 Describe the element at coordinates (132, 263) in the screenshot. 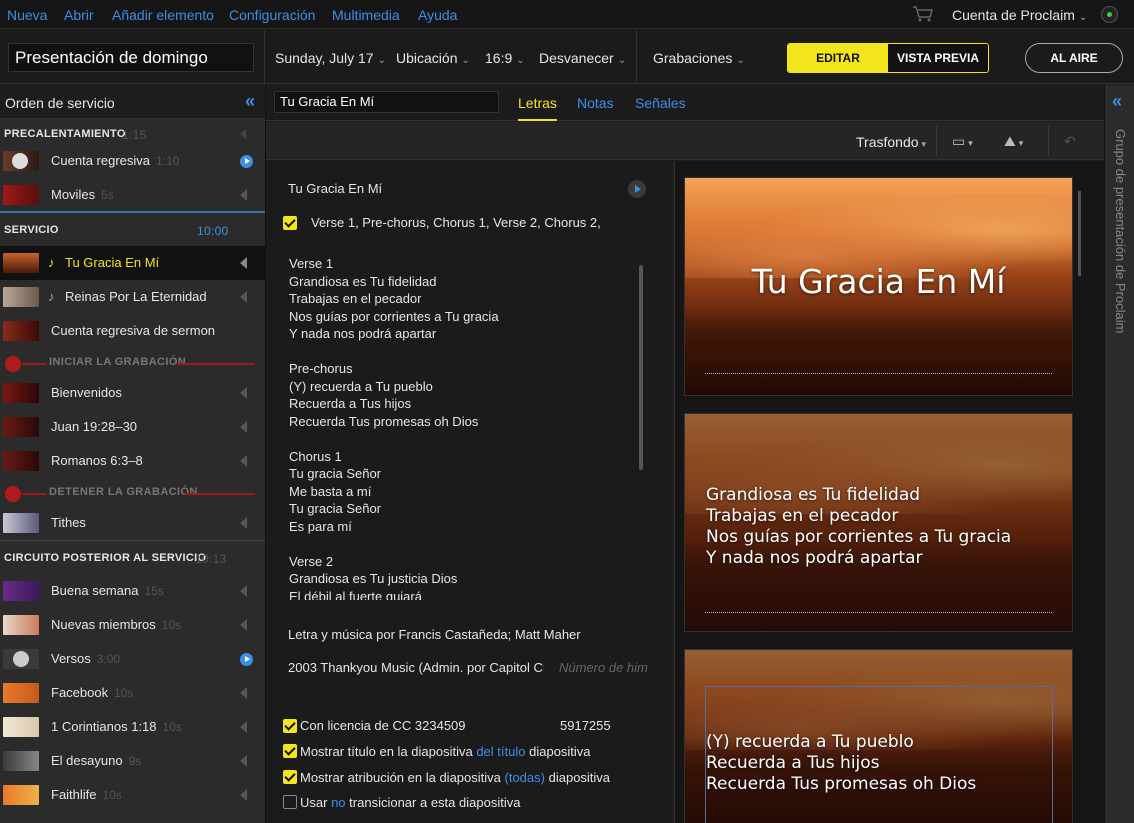

I see `list-item-selected: ♪ Tu Gracia En Mí` at that location.